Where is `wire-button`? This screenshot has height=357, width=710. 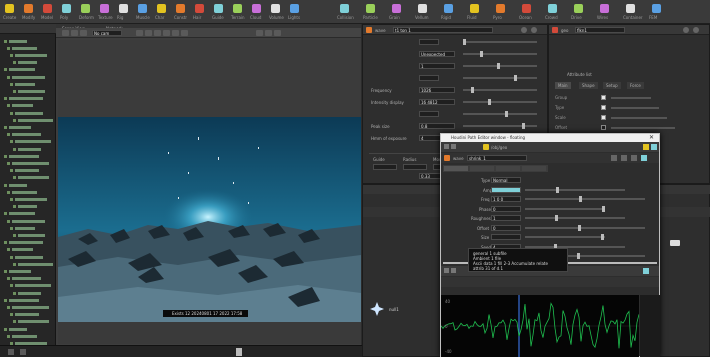
wire-button is located at coordinates (157, 33).